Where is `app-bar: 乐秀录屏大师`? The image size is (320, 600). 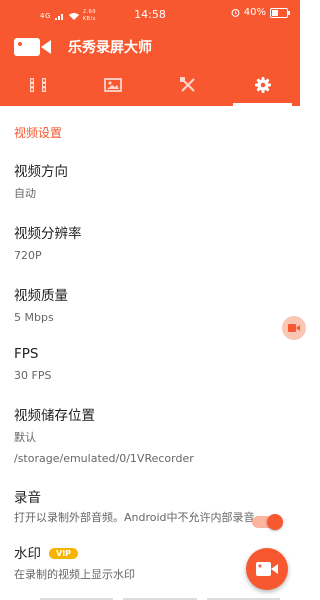
app-bar: 乐秀录屏大师 is located at coordinates (150, 47).